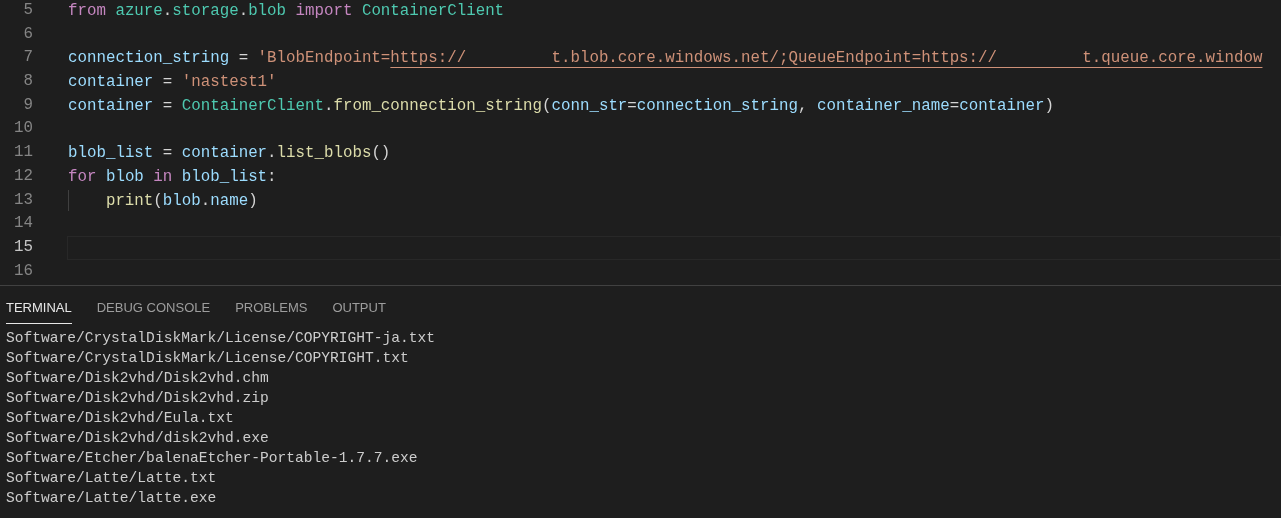 The width and height of the screenshot is (1281, 518). What do you see at coordinates (359, 312) in the screenshot?
I see `panel-tab: OUTPUT` at bounding box center [359, 312].